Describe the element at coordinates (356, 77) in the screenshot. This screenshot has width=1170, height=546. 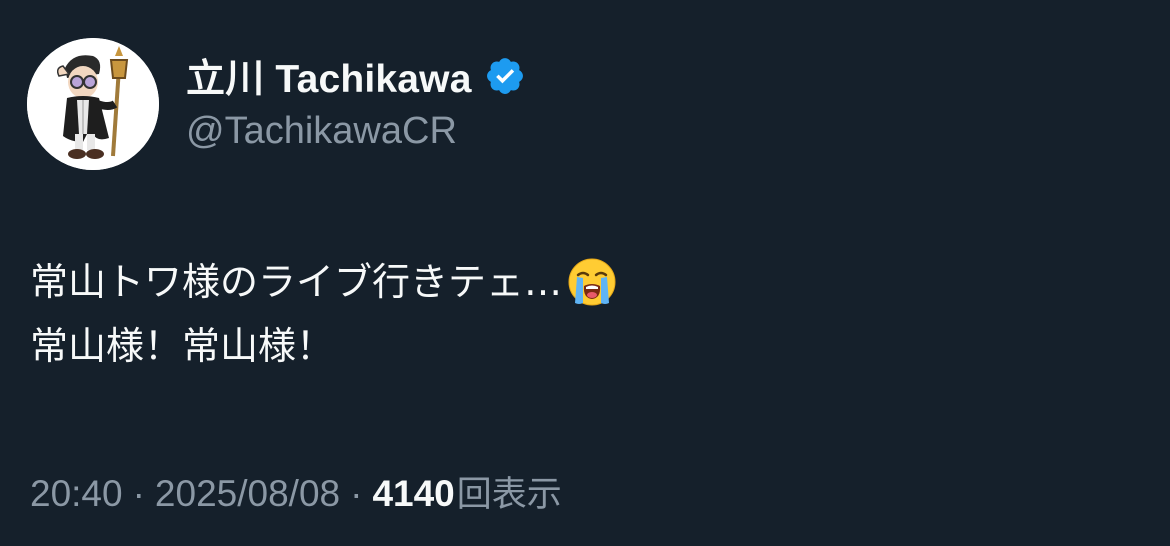
I see `author-name-row: 立川 Tachikawa` at that location.